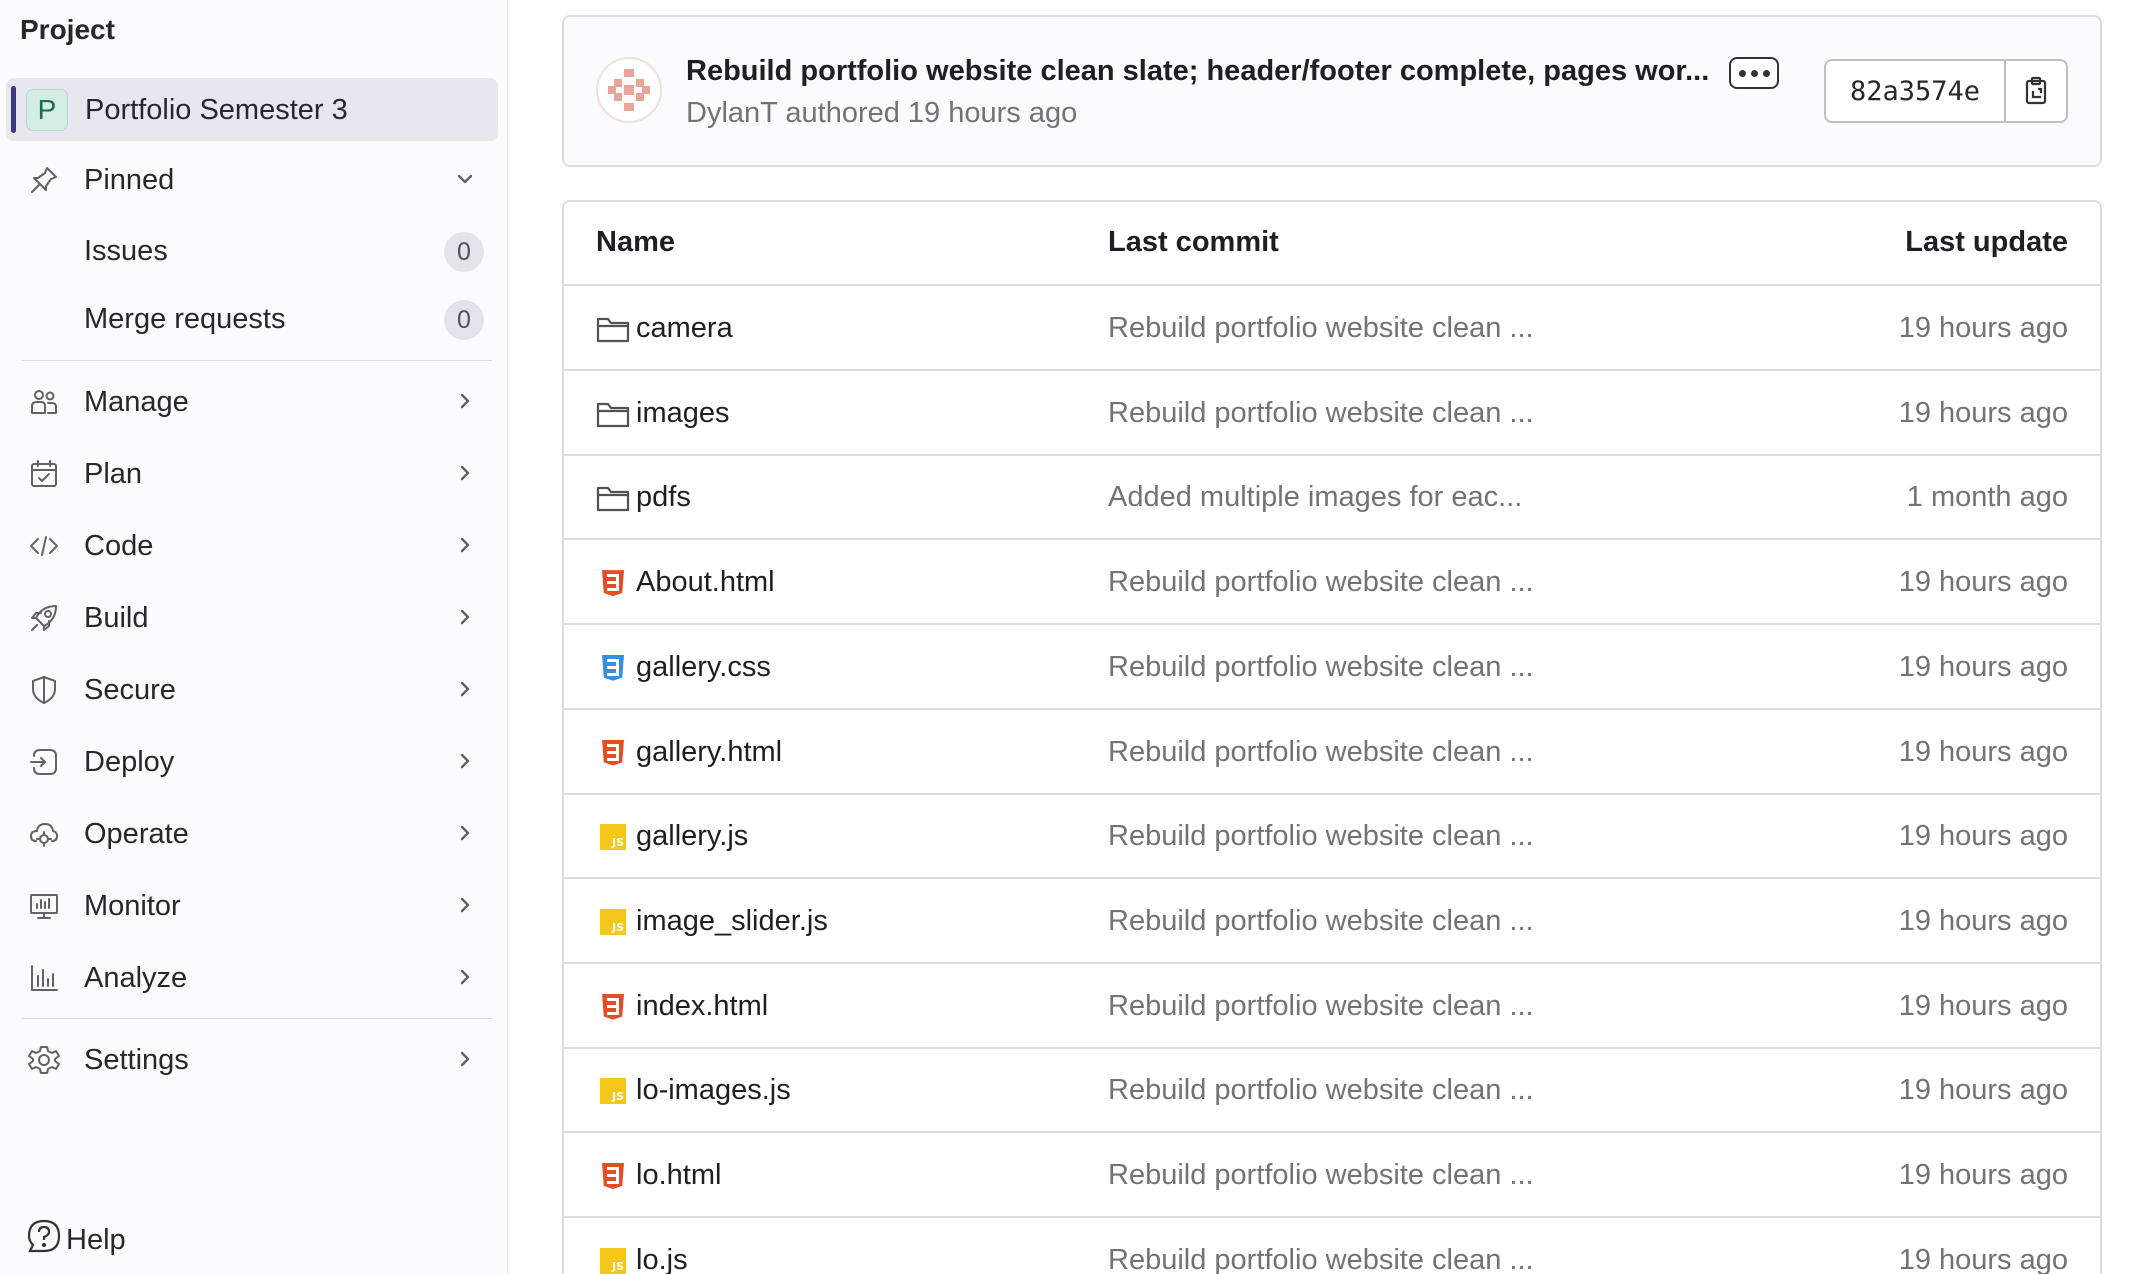 This screenshot has width=2136, height=1274. What do you see at coordinates (44, 978) in the screenshot?
I see `chart-icon` at bounding box center [44, 978].